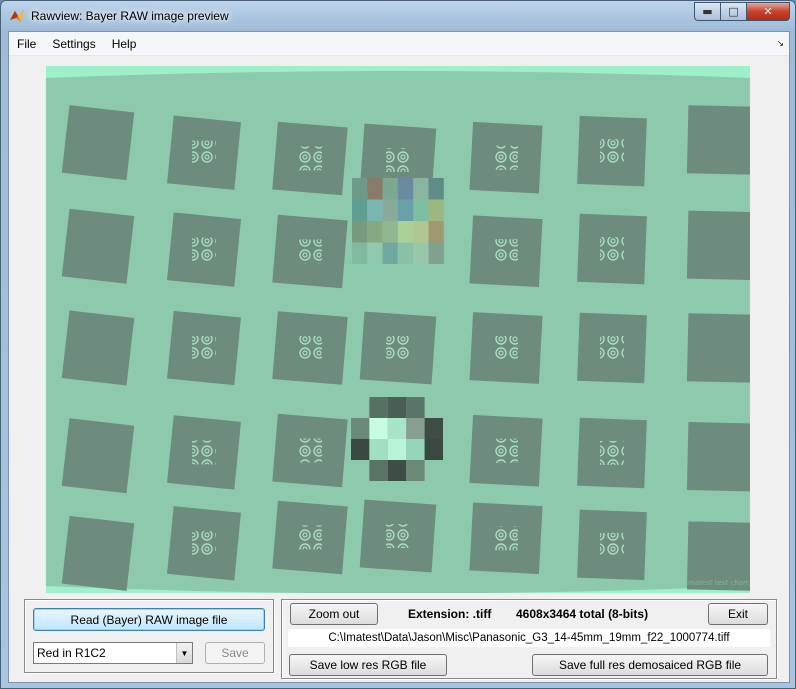 This screenshot has height=689, width=796. Describe the element at coordinates (26, 44) in the screenshot. I see `menu-file: File` at that location.